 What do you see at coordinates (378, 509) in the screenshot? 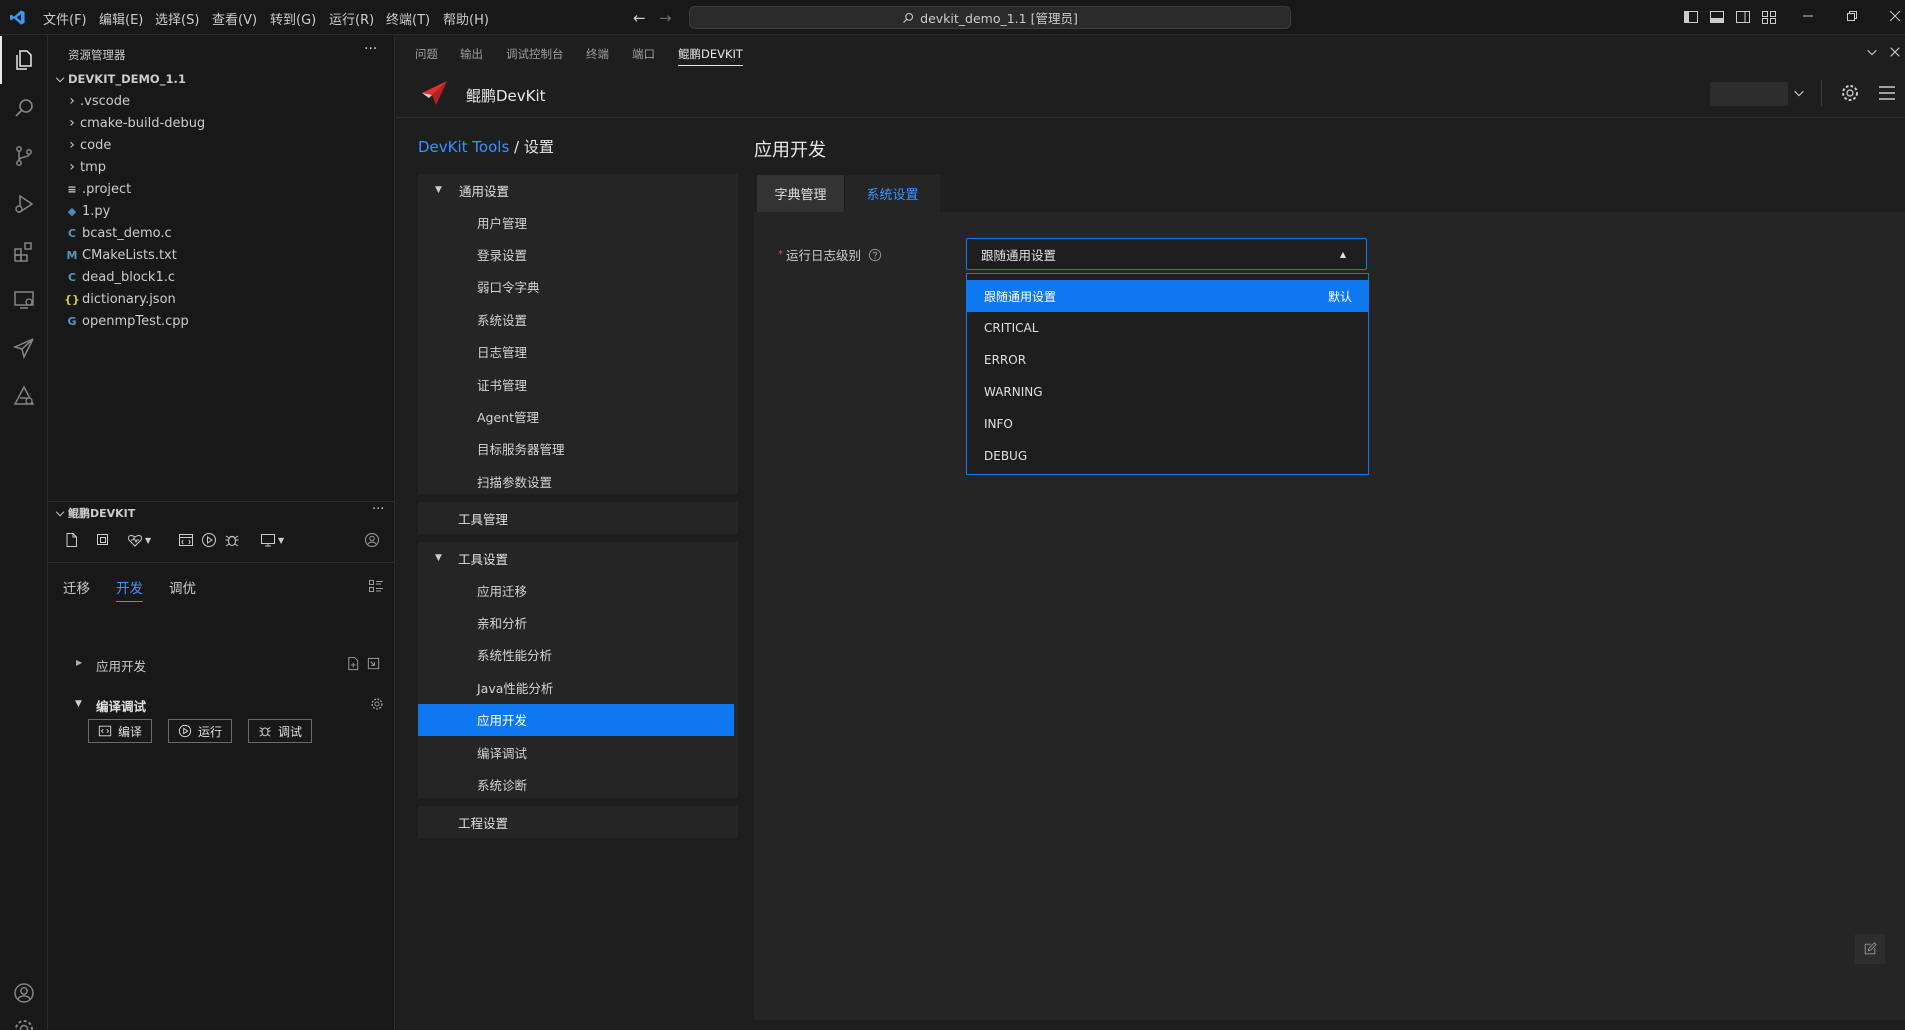
I see `devkit-more-icon: ···` at bounding box center [378, 509].